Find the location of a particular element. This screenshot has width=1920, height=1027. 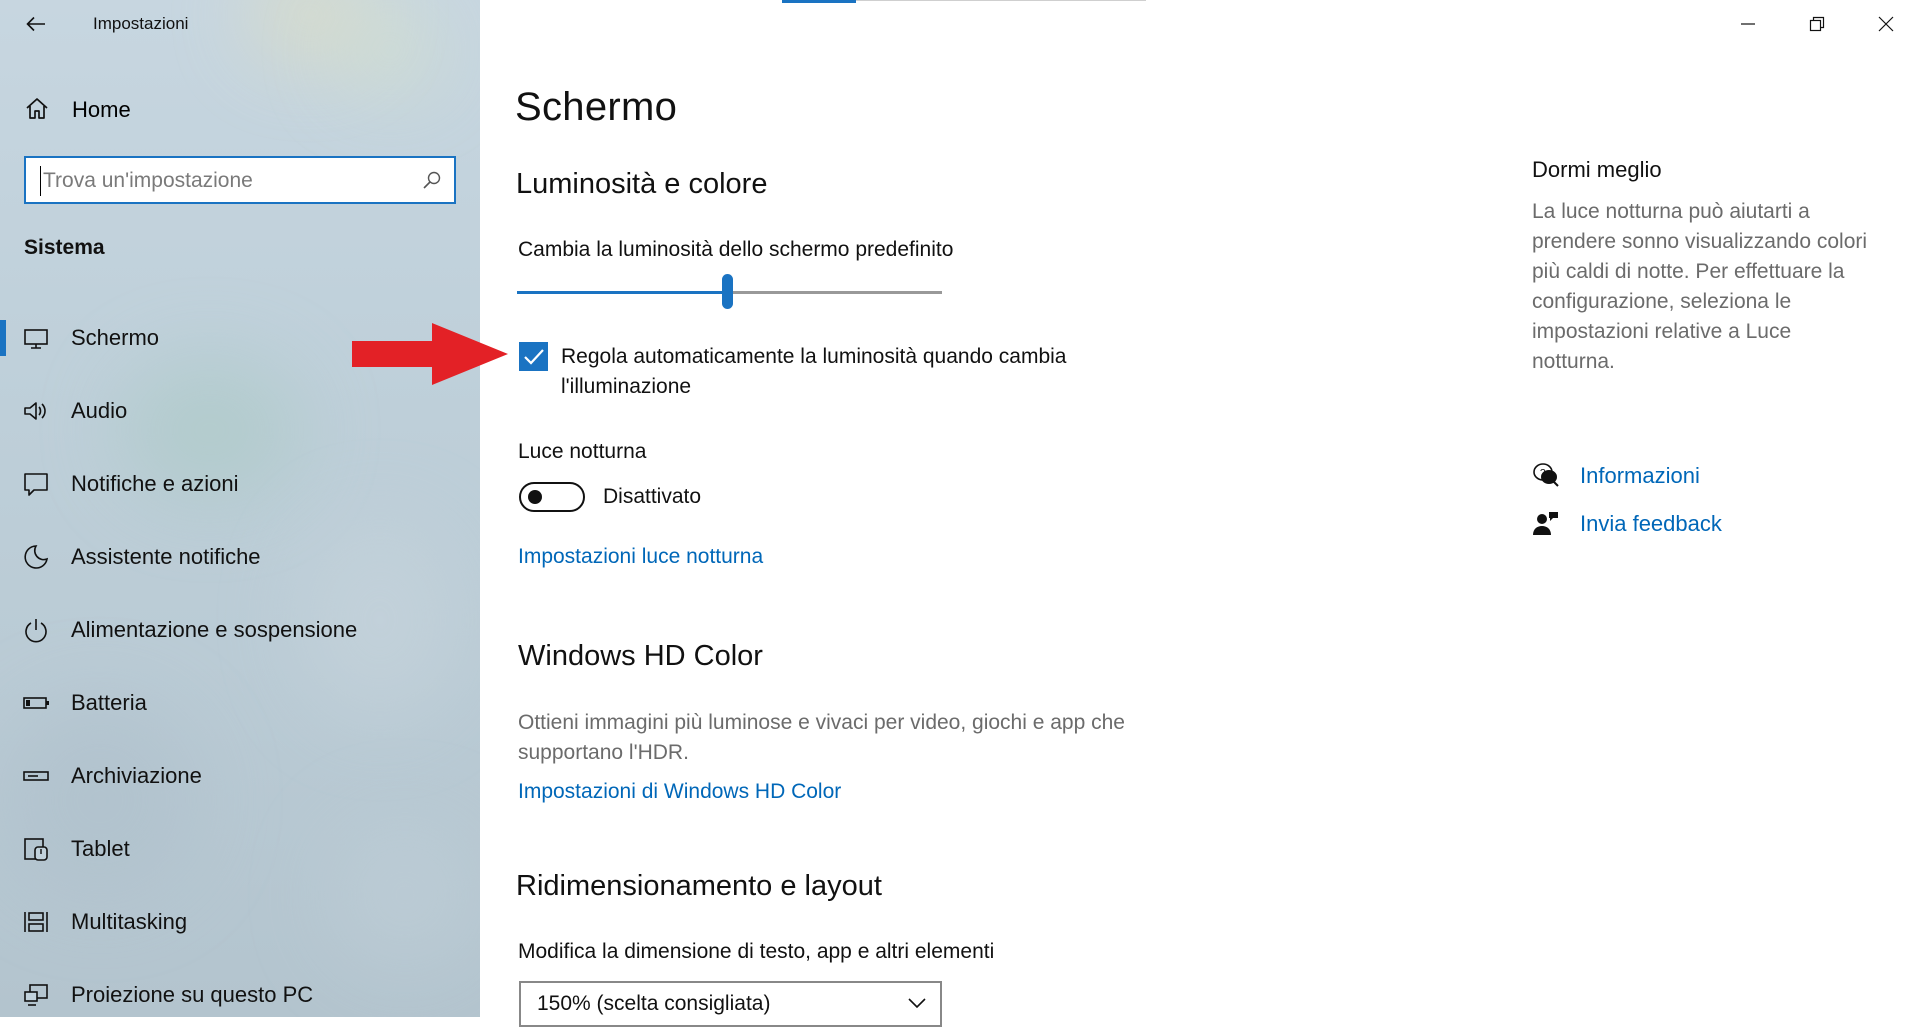

red-arrow-annotation is located at coordinates (430, 354).